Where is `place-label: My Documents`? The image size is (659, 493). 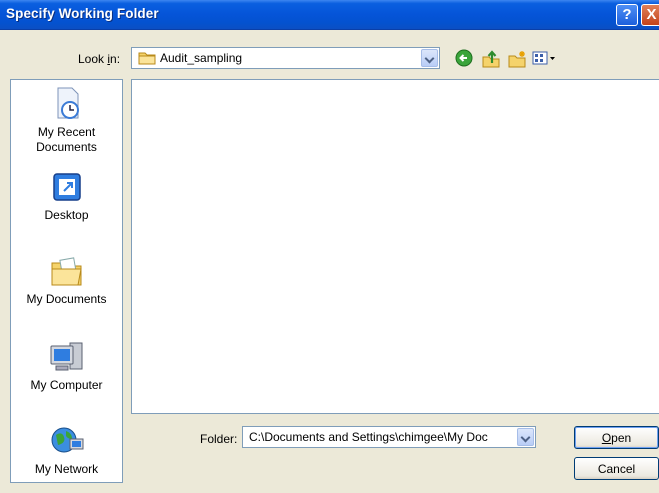
place-label: My Documents is located at coordinates (66, 299).